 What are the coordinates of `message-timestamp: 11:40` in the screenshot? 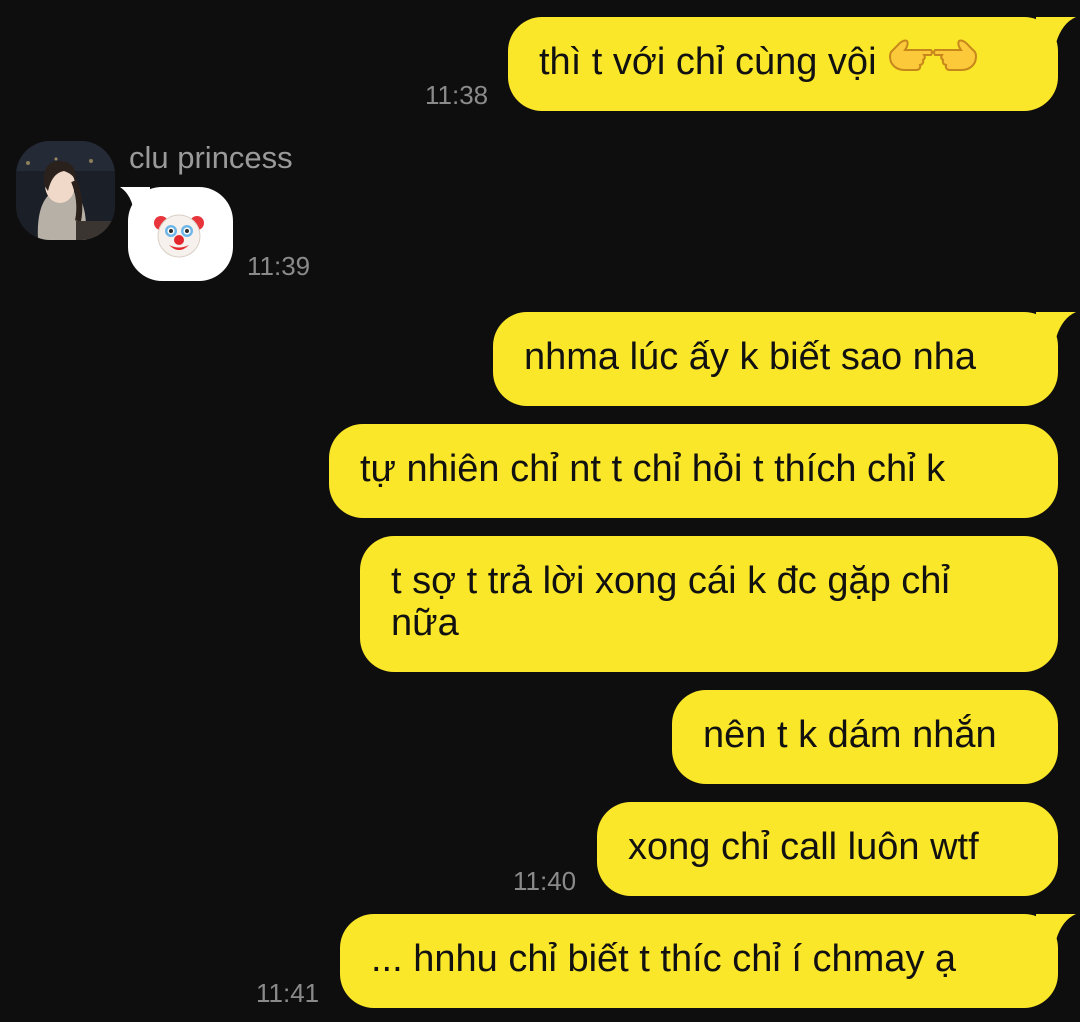 It's located at (545, 881).